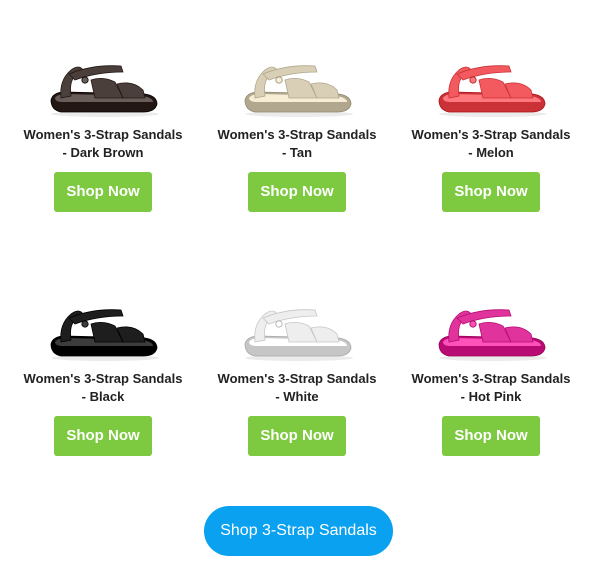 The height and width of the screenshot is (567, 601). I want to click on sandal-tan-image, so click(297, 85).